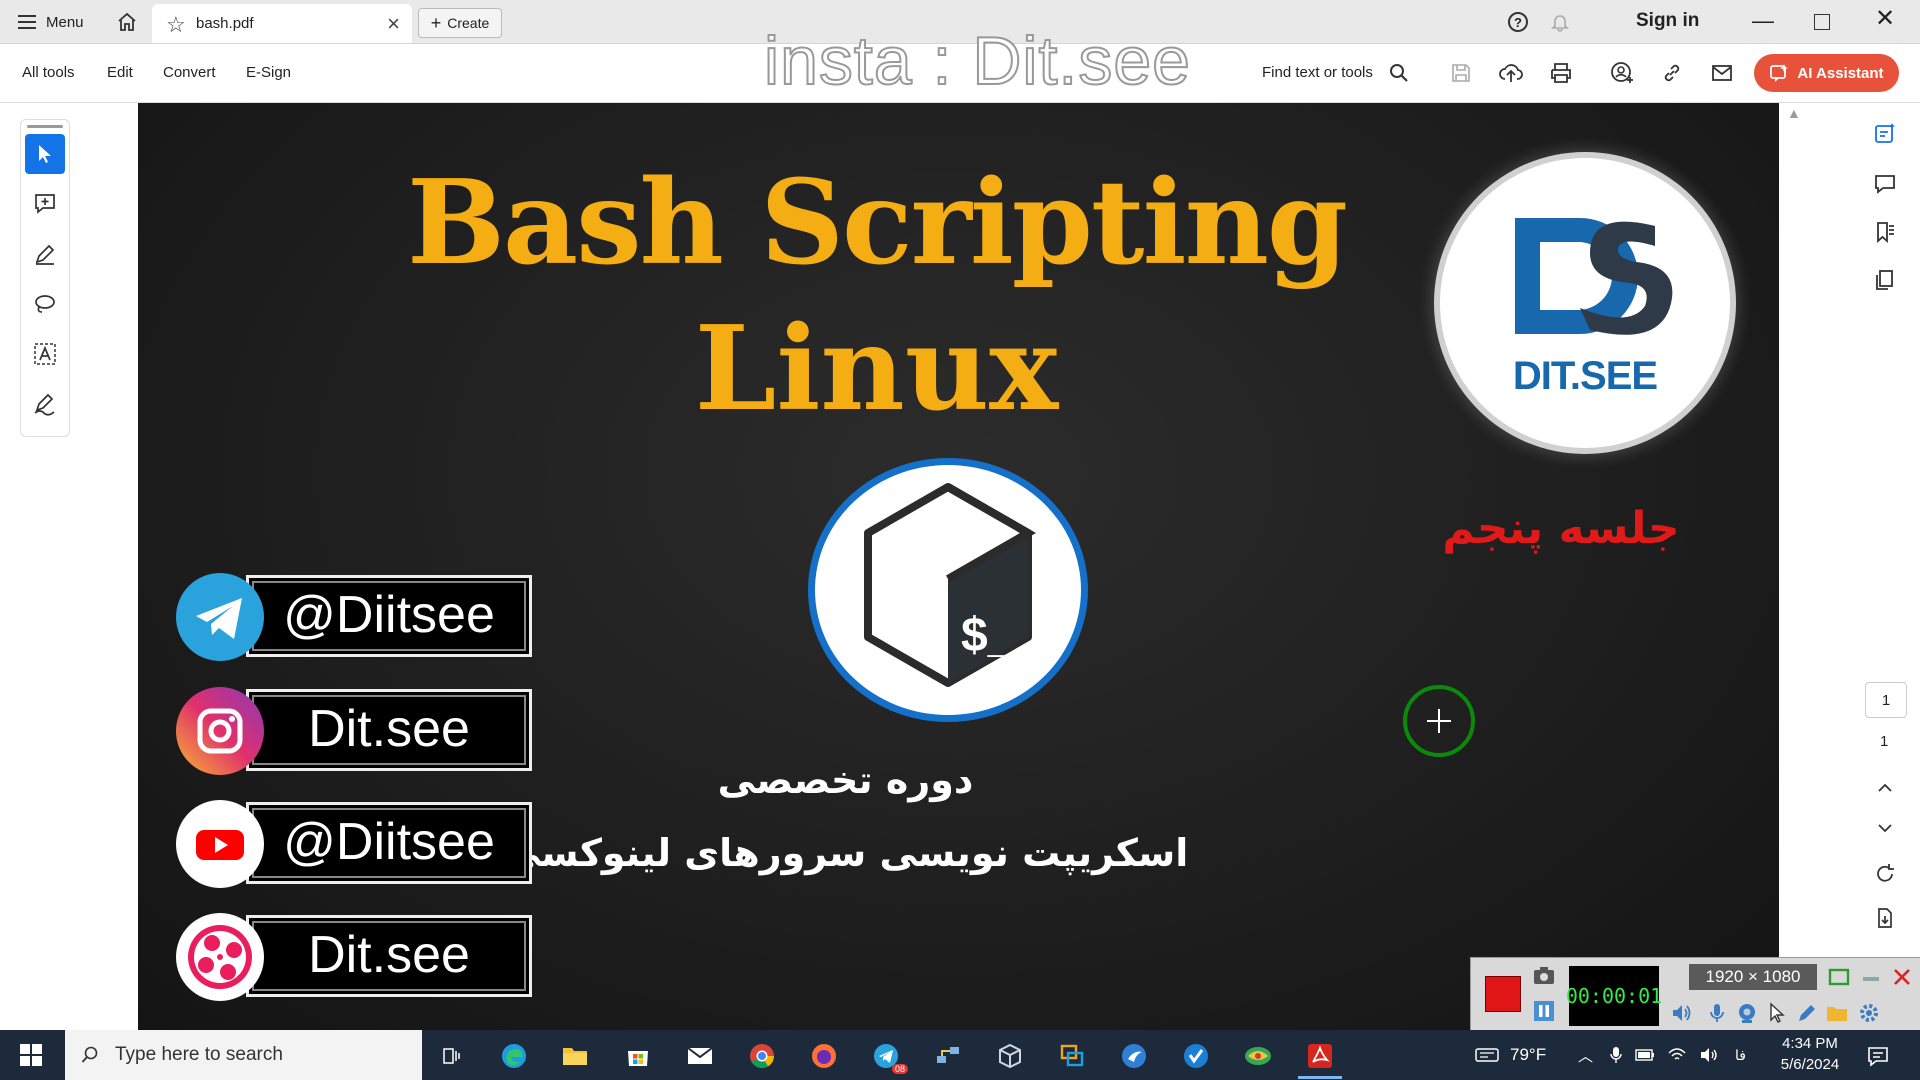  I want to click on remote-desktop-icon, so click(1072, 1056).